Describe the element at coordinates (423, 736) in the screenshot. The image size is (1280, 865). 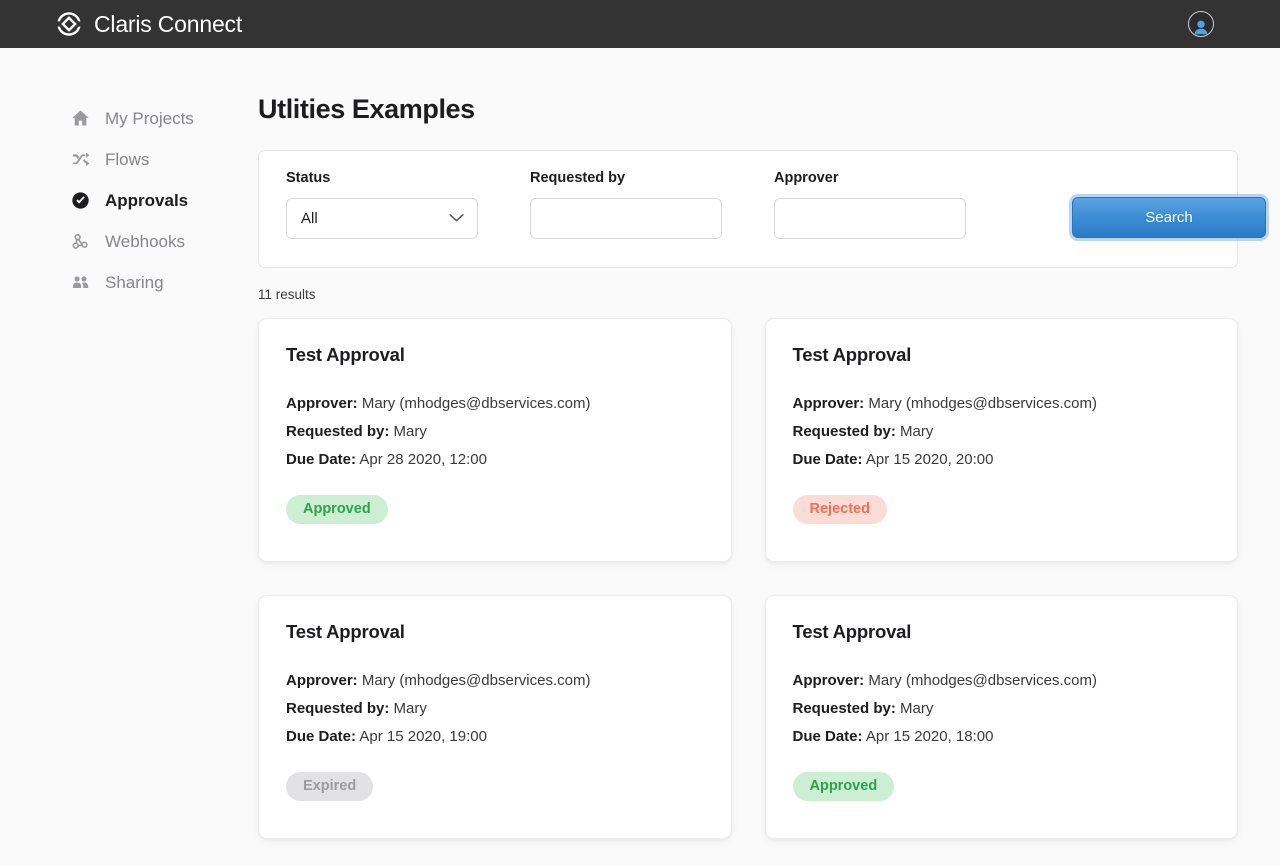
I see `card-due-date-value: Apr 15 2020, 19:00` at that location.